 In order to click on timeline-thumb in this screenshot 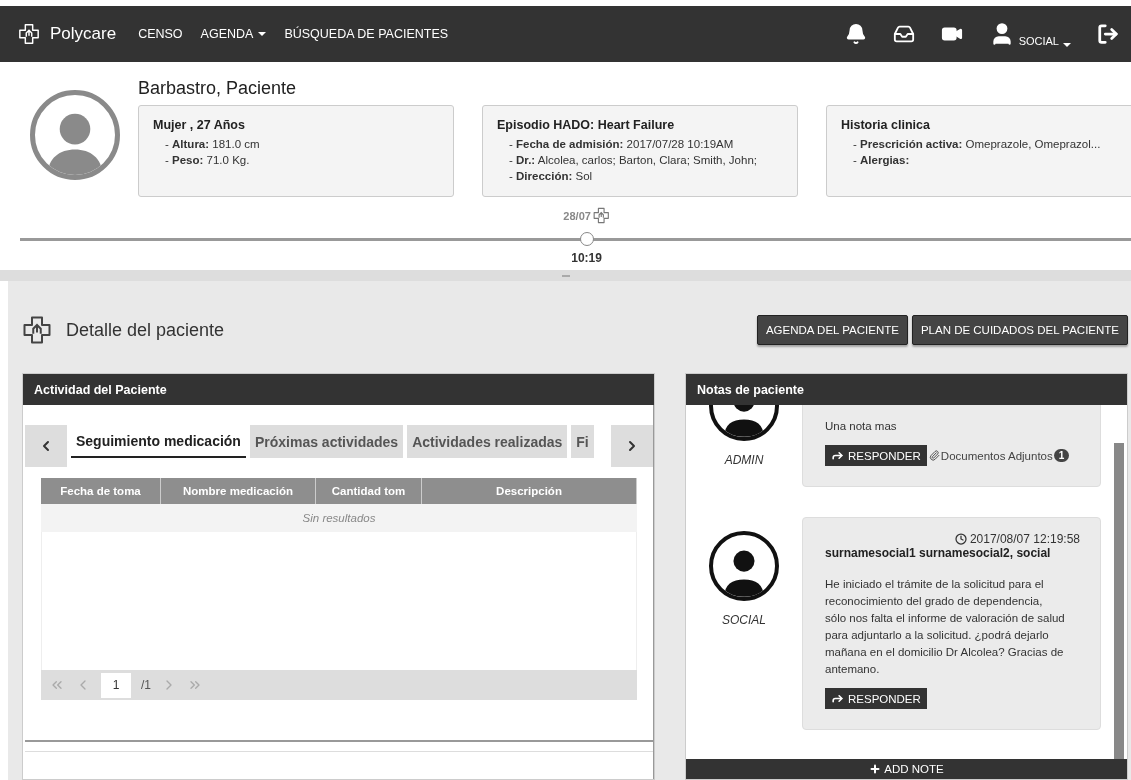, I will do `click(586, 239)`.